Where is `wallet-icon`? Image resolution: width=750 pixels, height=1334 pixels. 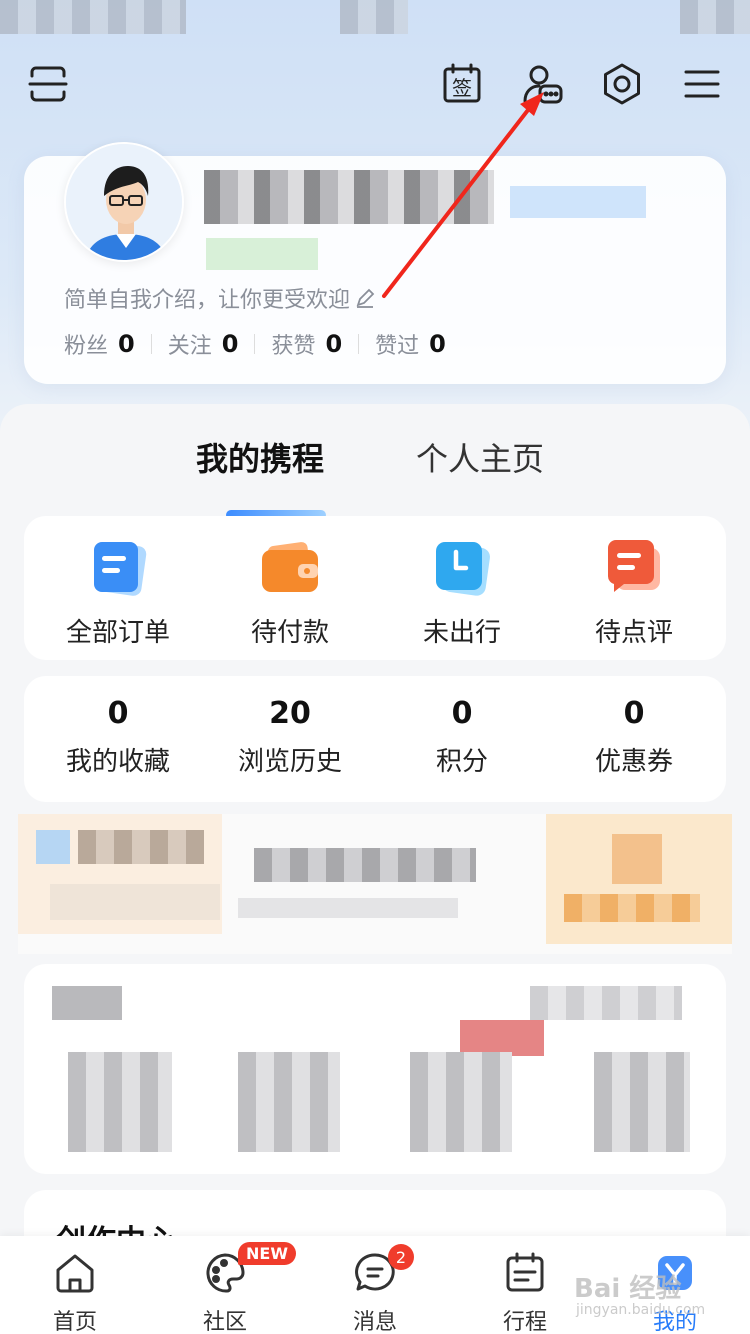 wallet-icon is located at coordinates (290, 568).